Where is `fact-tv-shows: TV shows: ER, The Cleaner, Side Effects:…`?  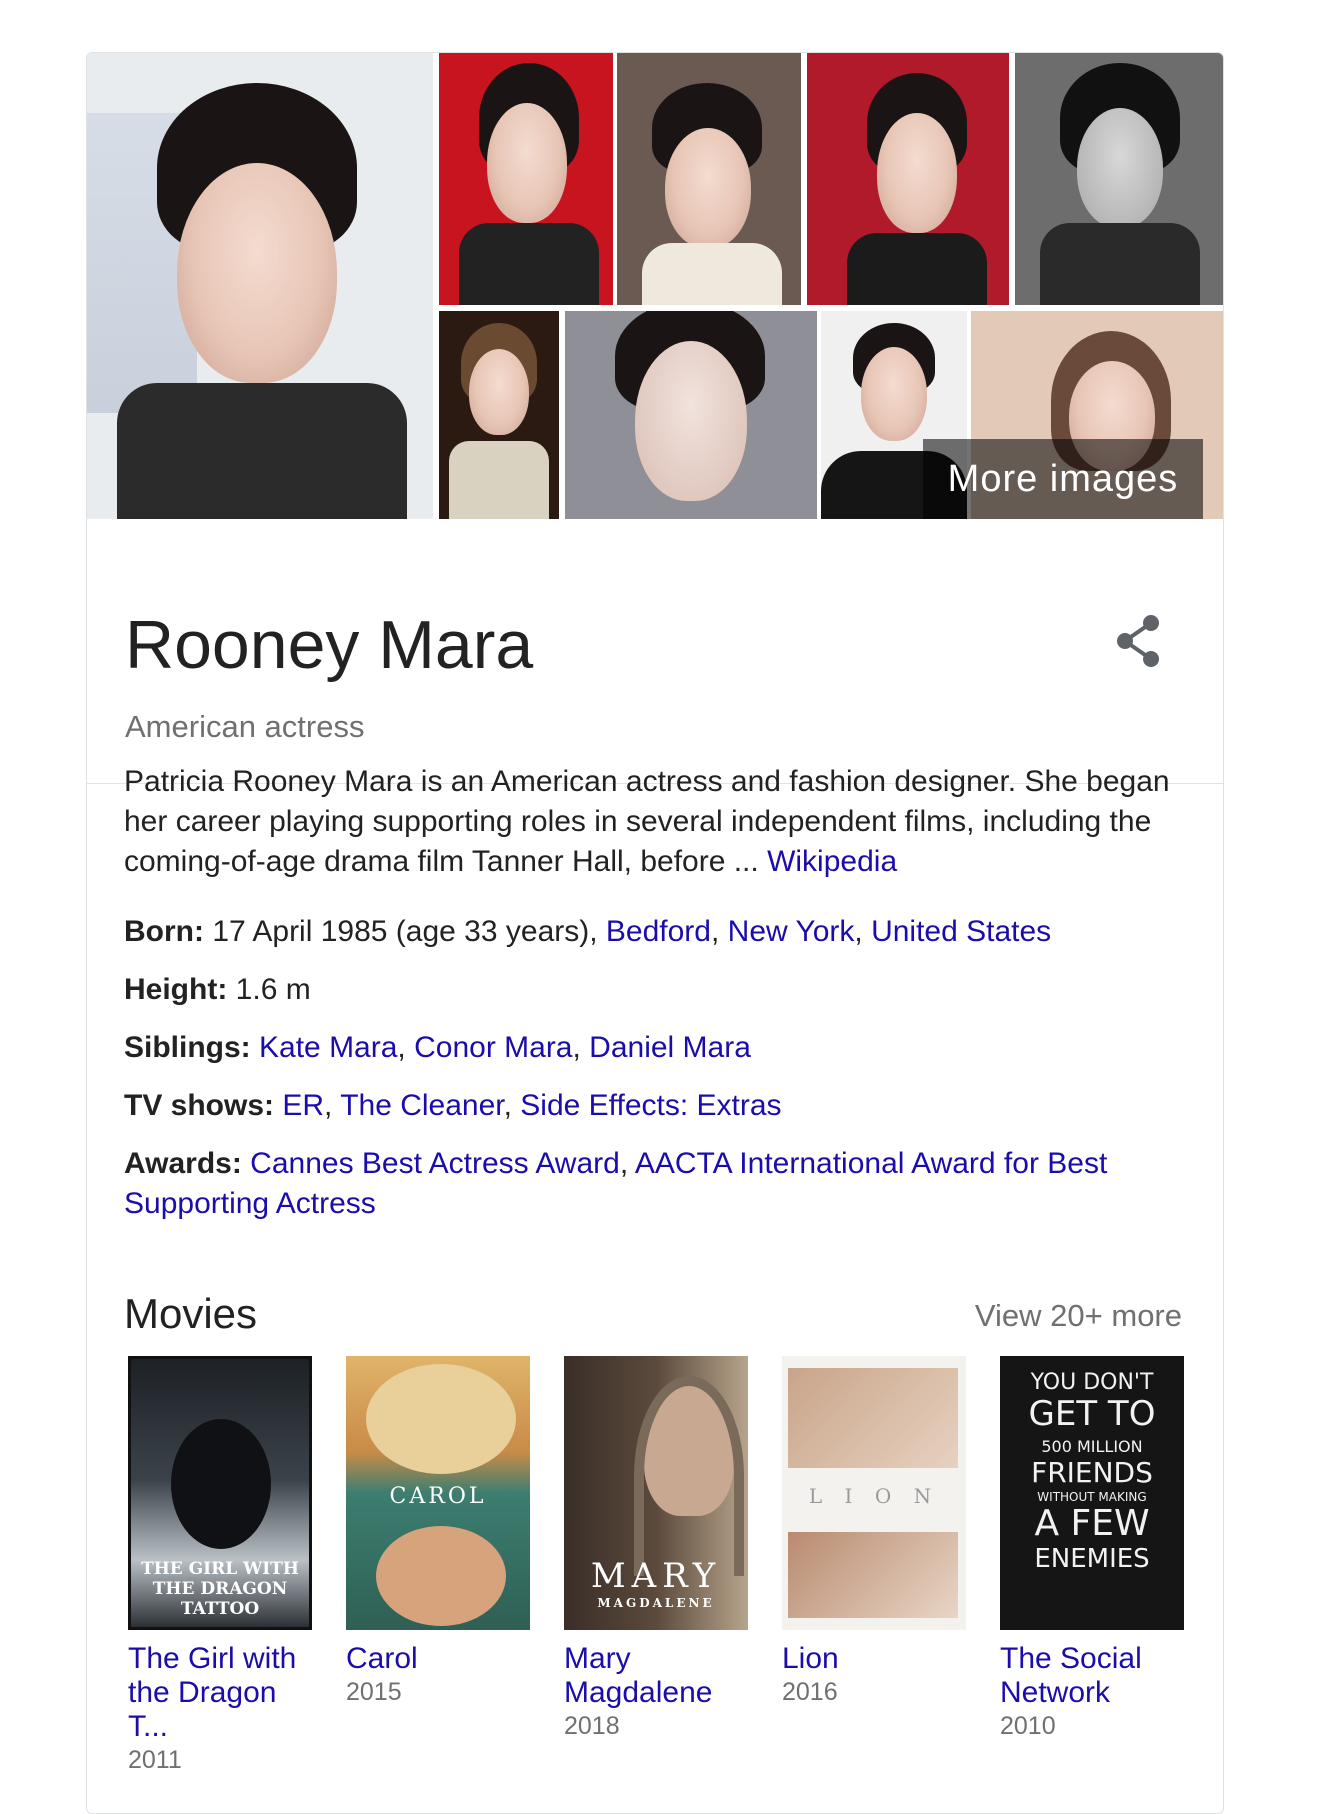 fact-tv-shows: TV shows: ER, The Cleaner, Side Effects:… is located at coordinates (453, 1105).